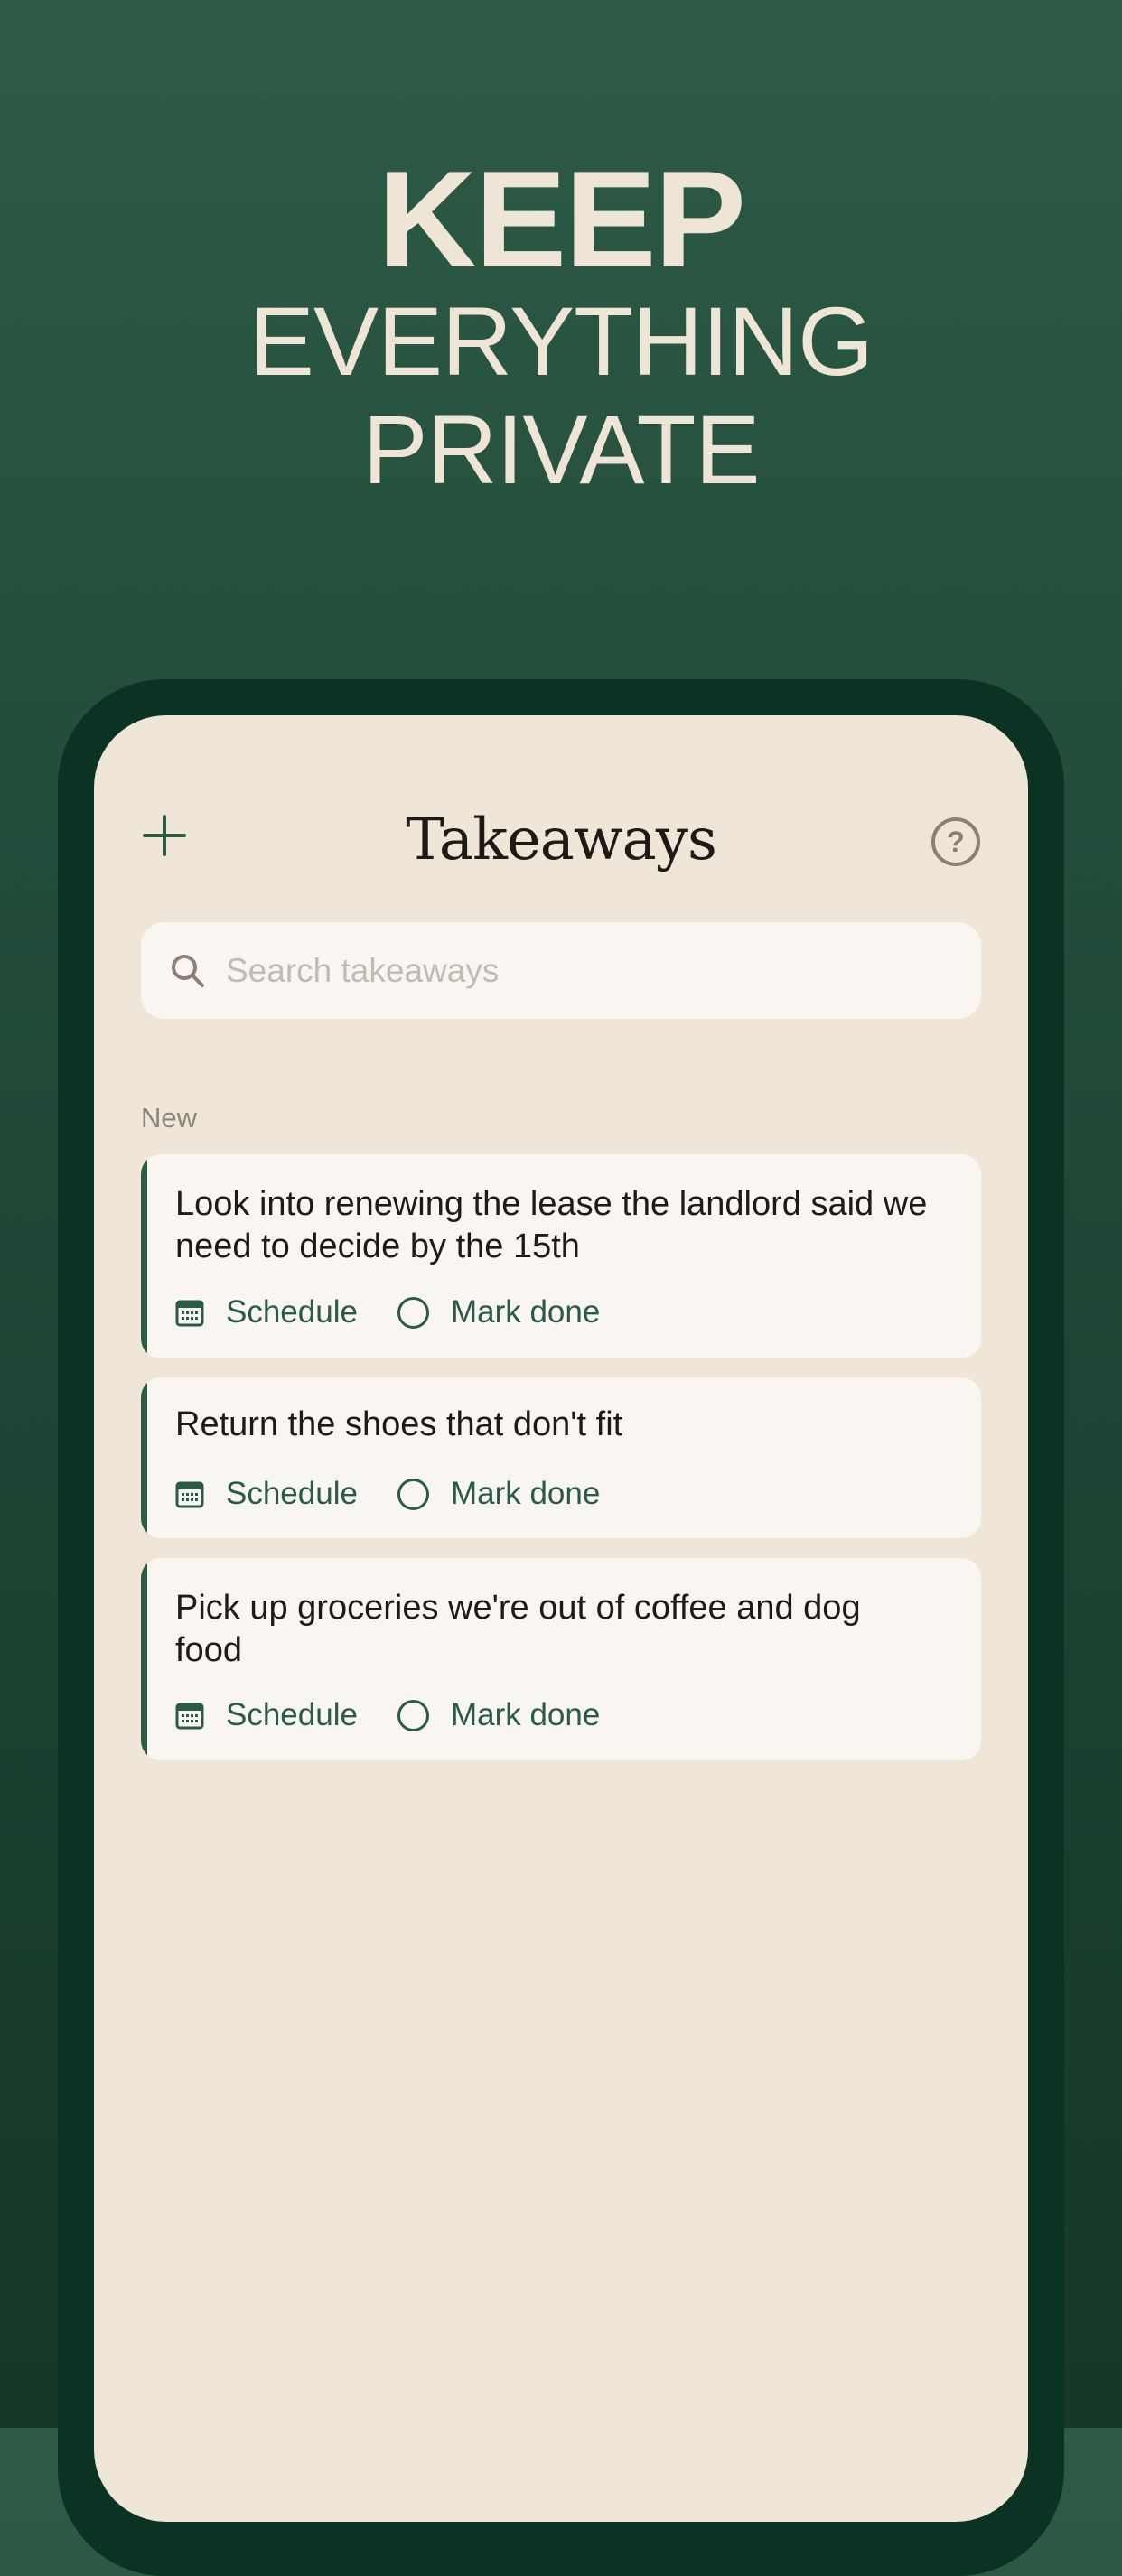 The image size is (1122, 2576). What do you see at coordinates (562, 220) in the screenshot?
I see `headline-keep: KEEP` at bounding box center [562, 220].